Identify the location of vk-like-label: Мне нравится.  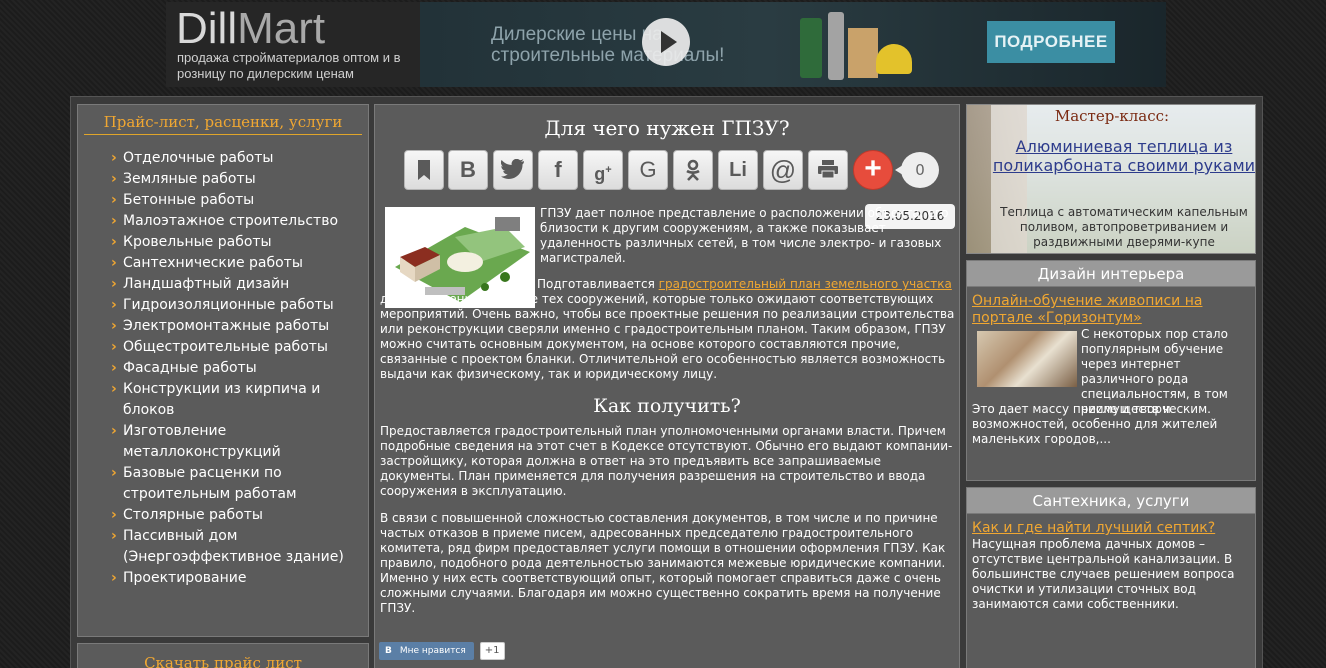
(432, 651).